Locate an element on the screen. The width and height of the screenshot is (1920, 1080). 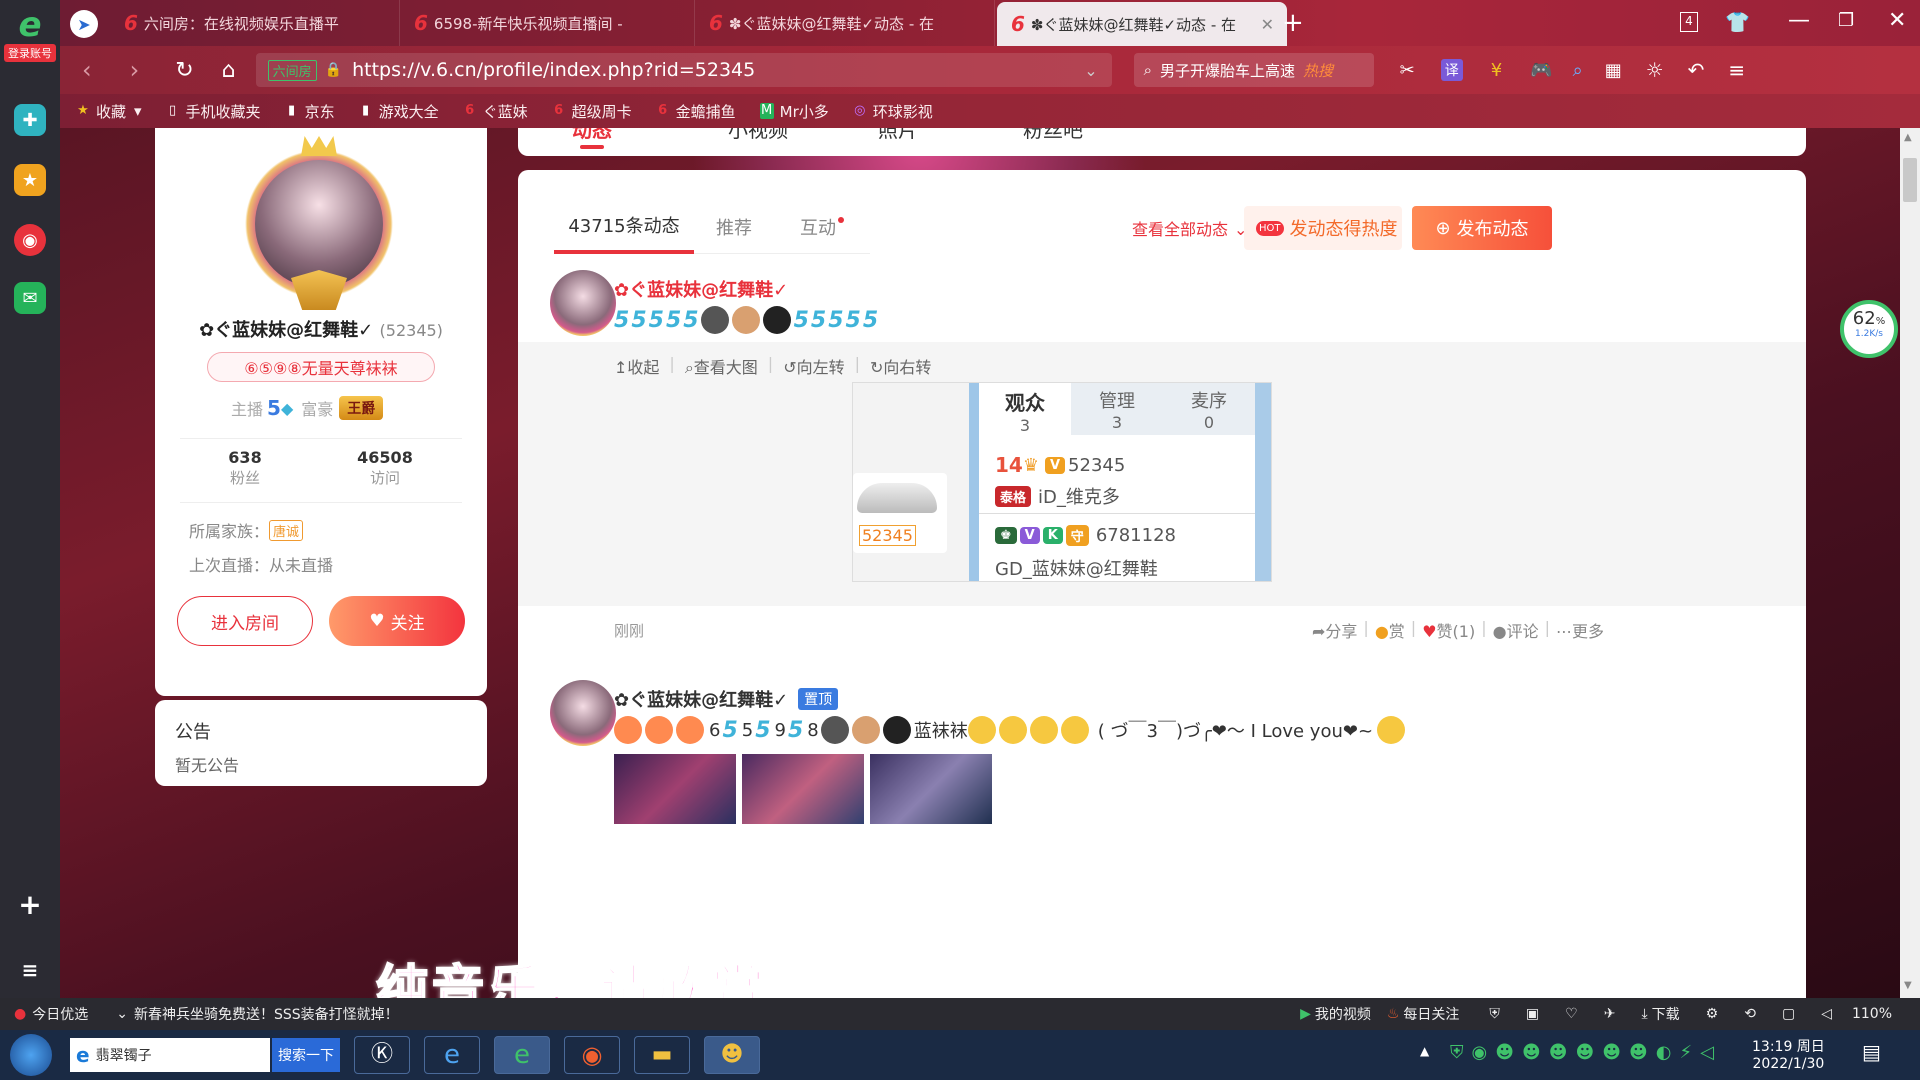
follow-button: ♥ 关注 is located at coordinates (397, 621).